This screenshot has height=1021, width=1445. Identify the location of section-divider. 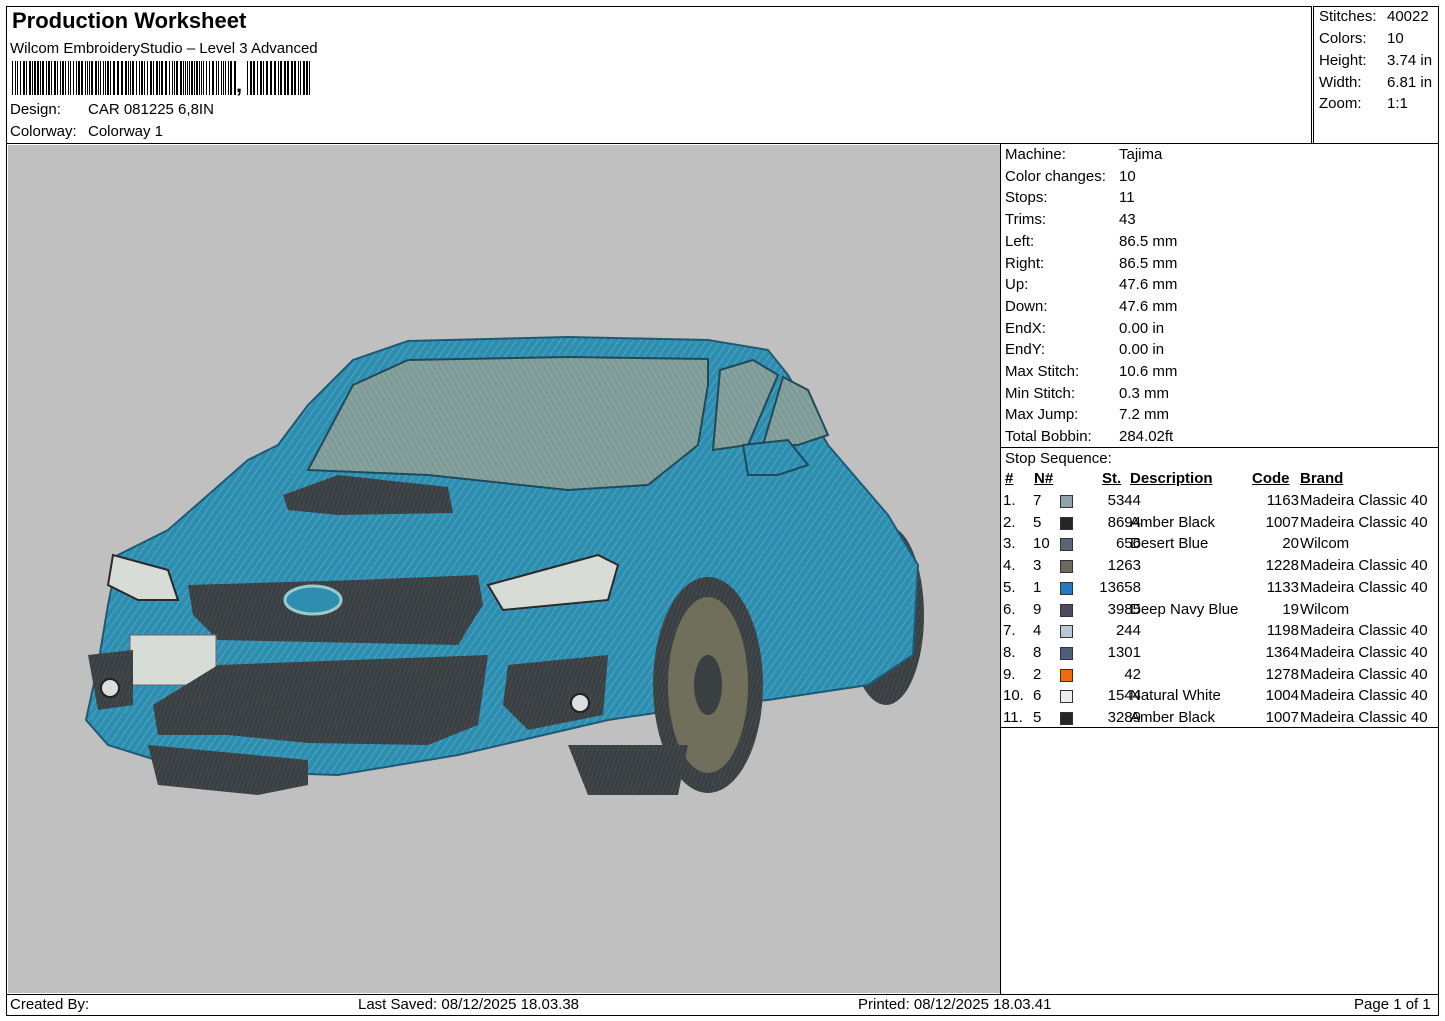
(1219, 447).